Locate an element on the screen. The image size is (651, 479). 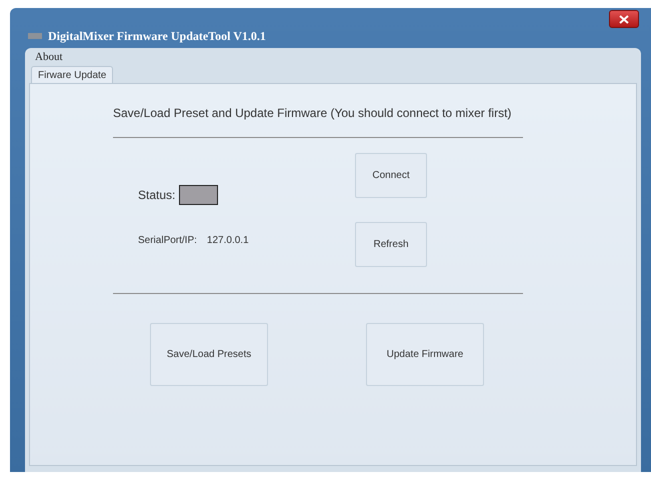
app-icon is located at coordinates (35, 36).